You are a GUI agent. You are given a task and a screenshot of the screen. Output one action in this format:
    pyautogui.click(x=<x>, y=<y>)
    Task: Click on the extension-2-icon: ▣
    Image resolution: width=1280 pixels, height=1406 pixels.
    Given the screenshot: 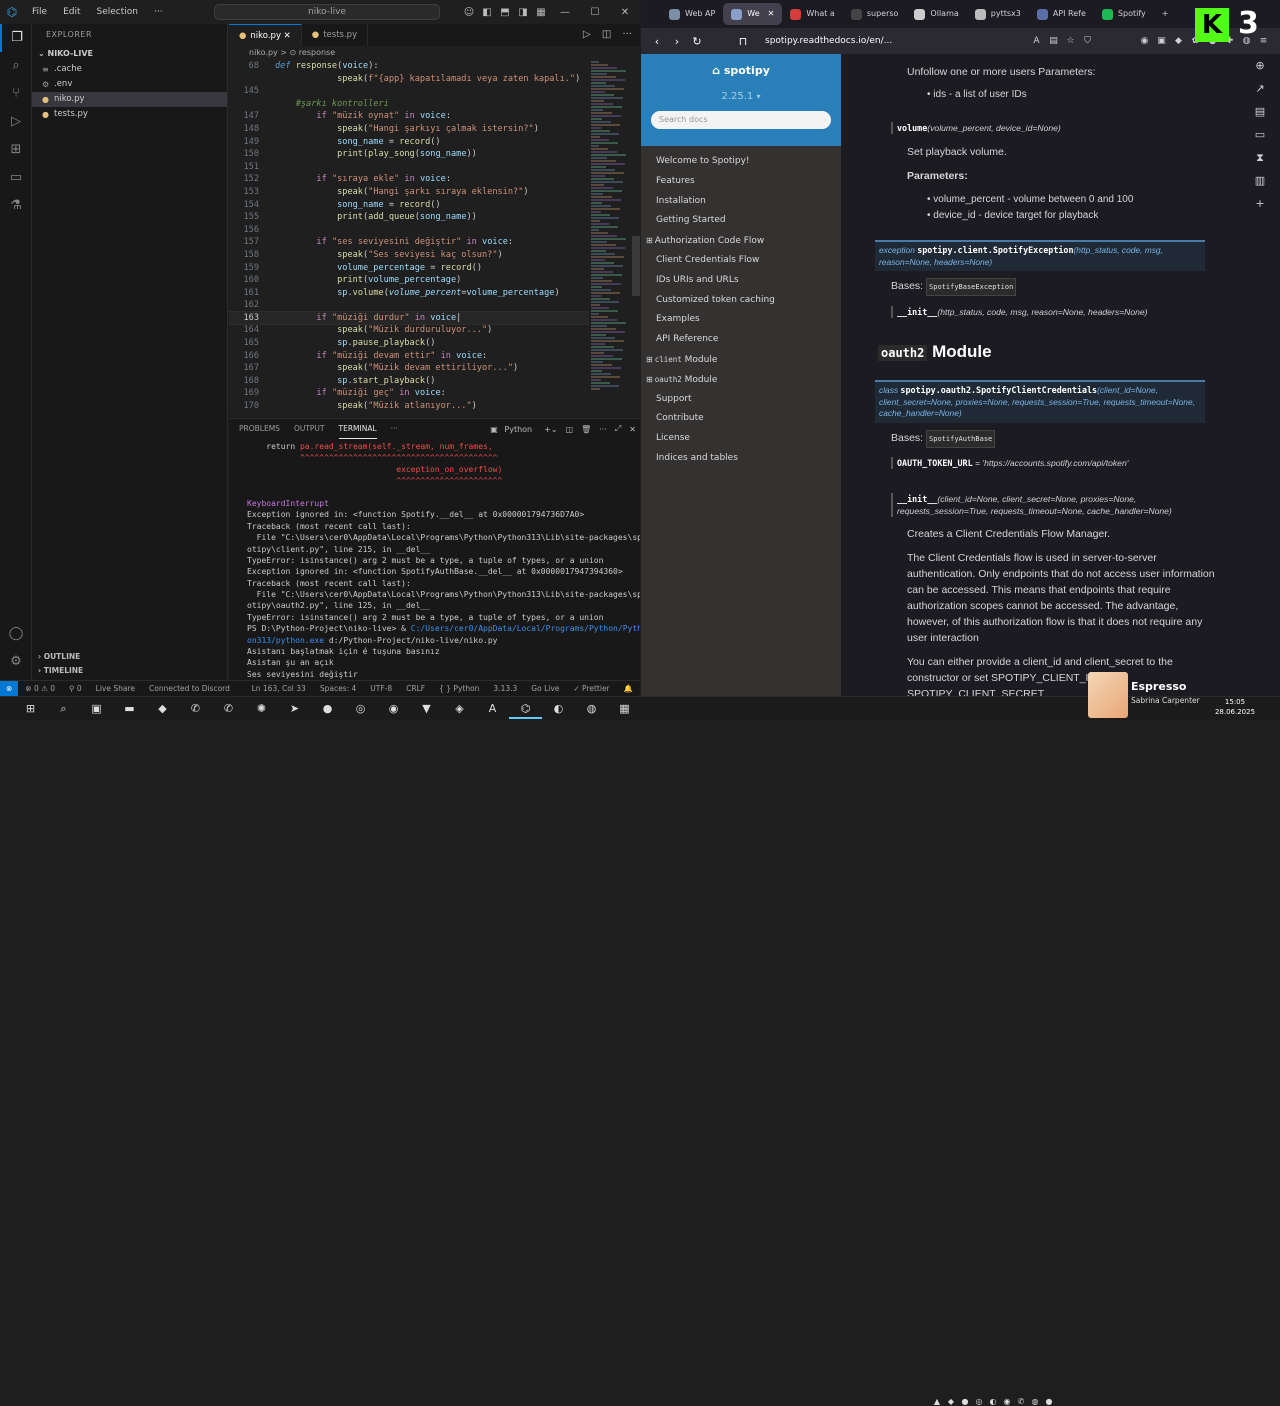 What is the action you would take?
    pyautogui.click(x=1161, y=41)
    